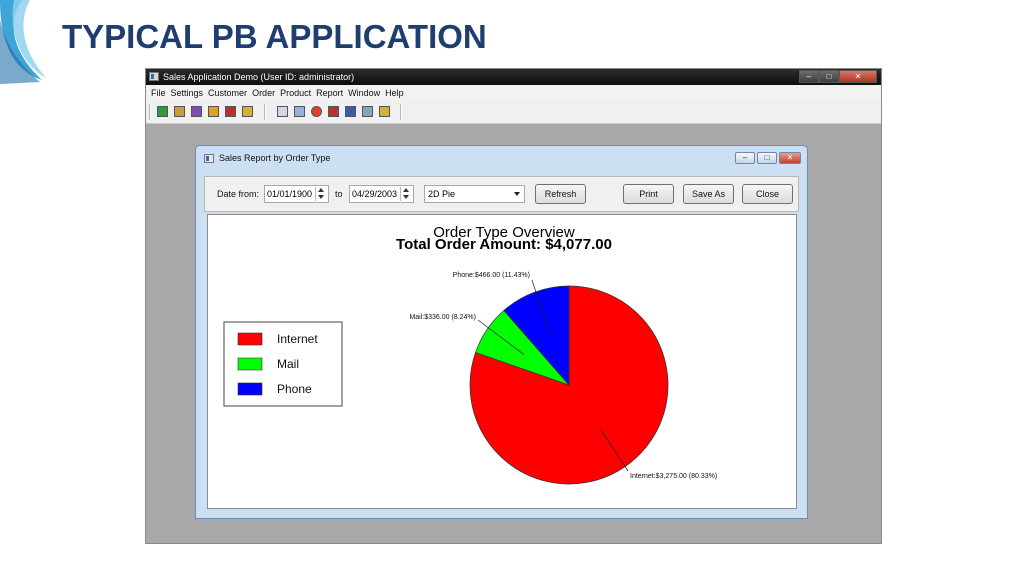  What do you see at coordinates (394, 93) in the screenshot?
I see `menu-help: Help` at bounding box center [394, 93].